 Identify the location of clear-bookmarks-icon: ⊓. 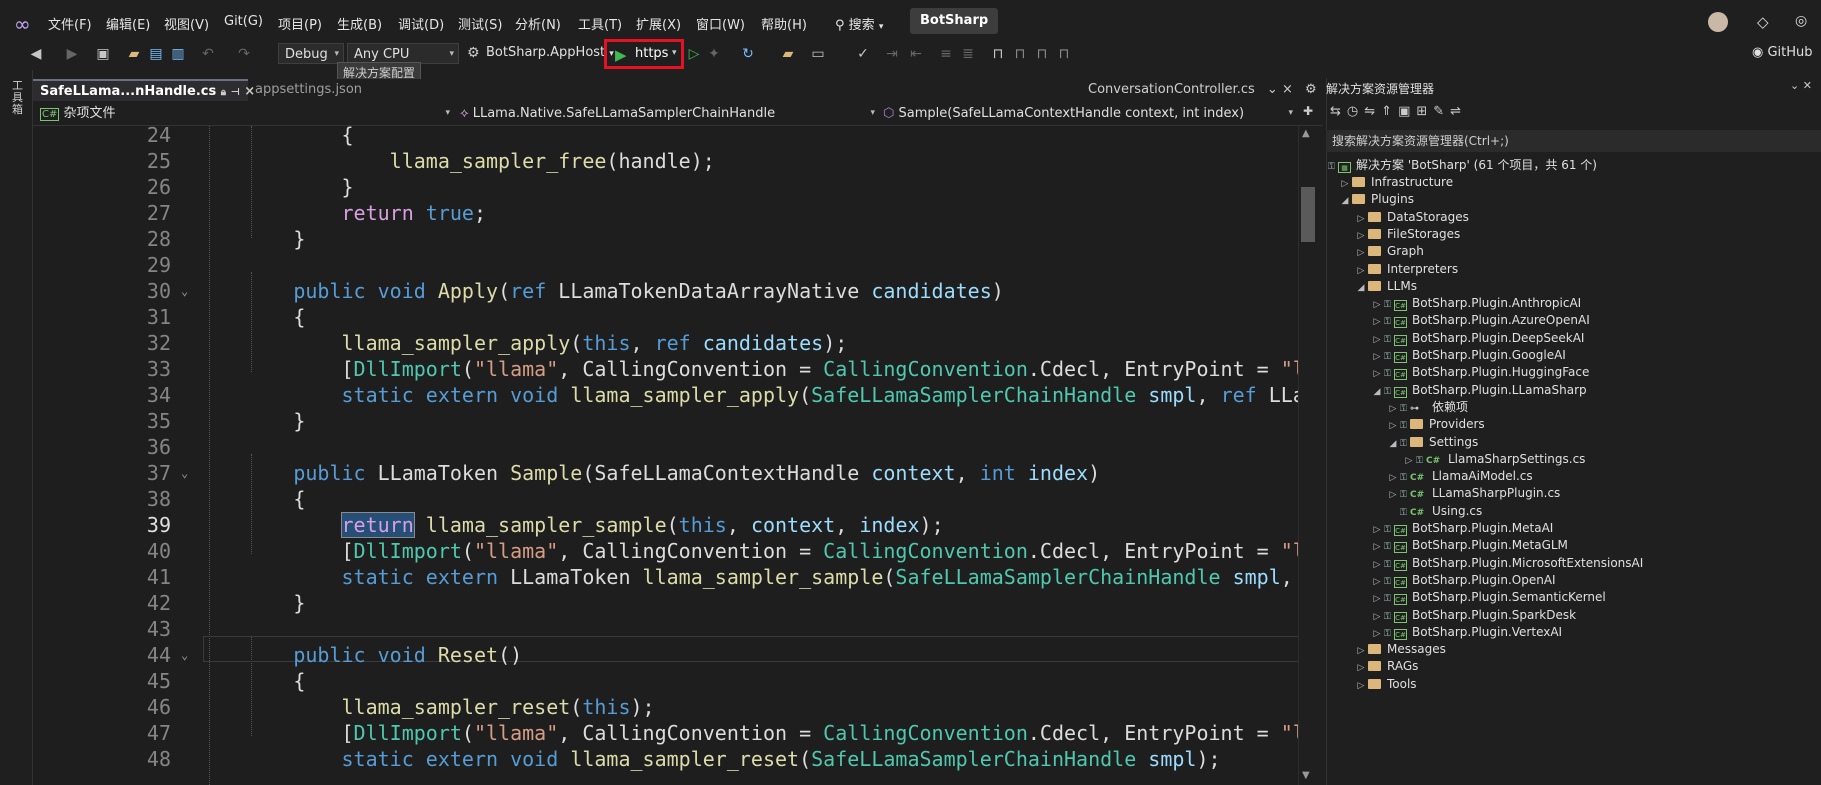
(1064, 54).